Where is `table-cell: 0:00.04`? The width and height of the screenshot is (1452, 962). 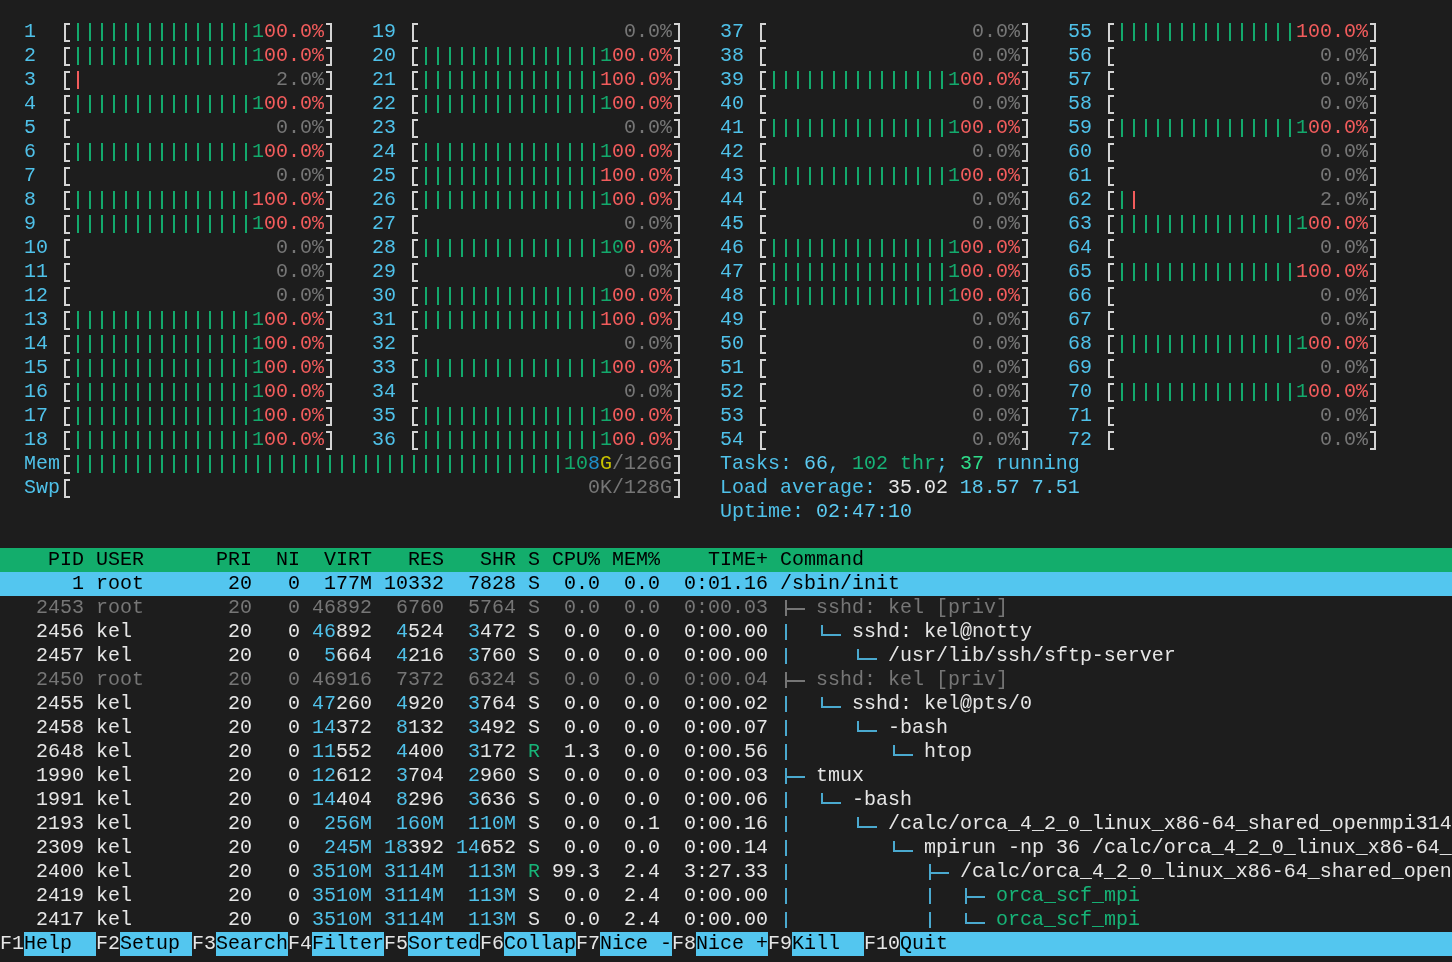
table-cell: 0:00.04 is located at coordinates (726, 680).